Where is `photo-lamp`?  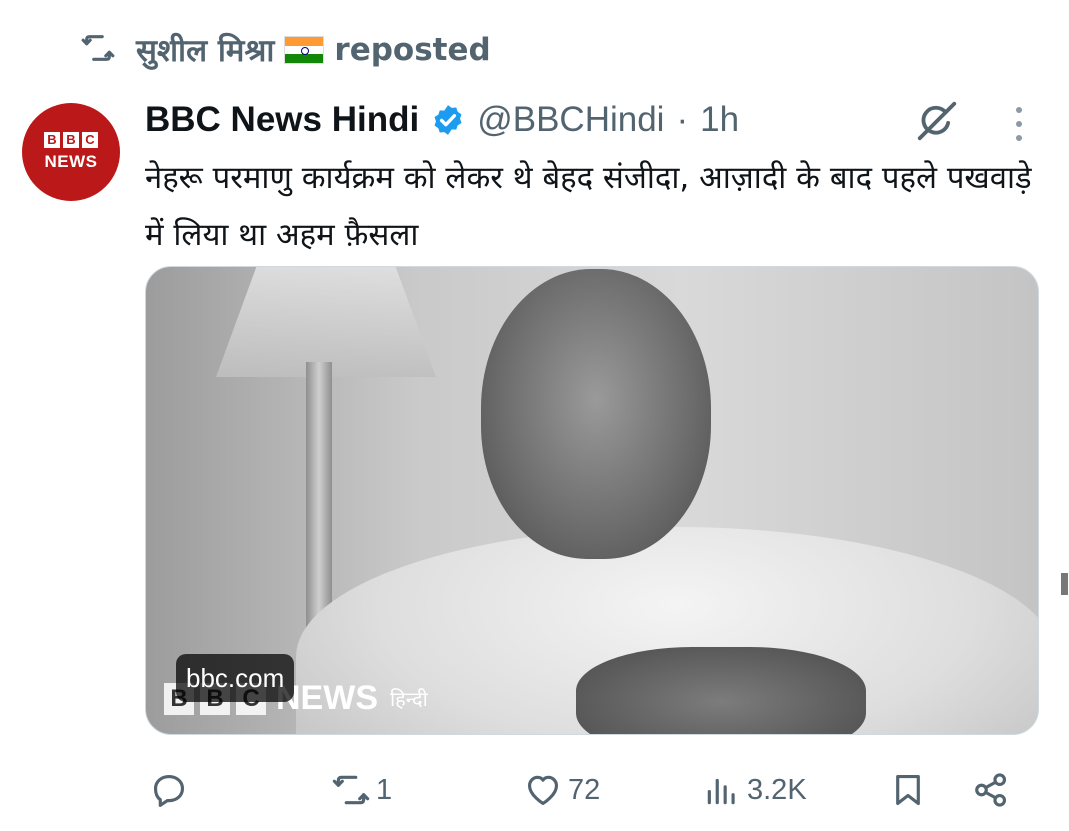
photo-lamp is located at coordinates (326, 322).